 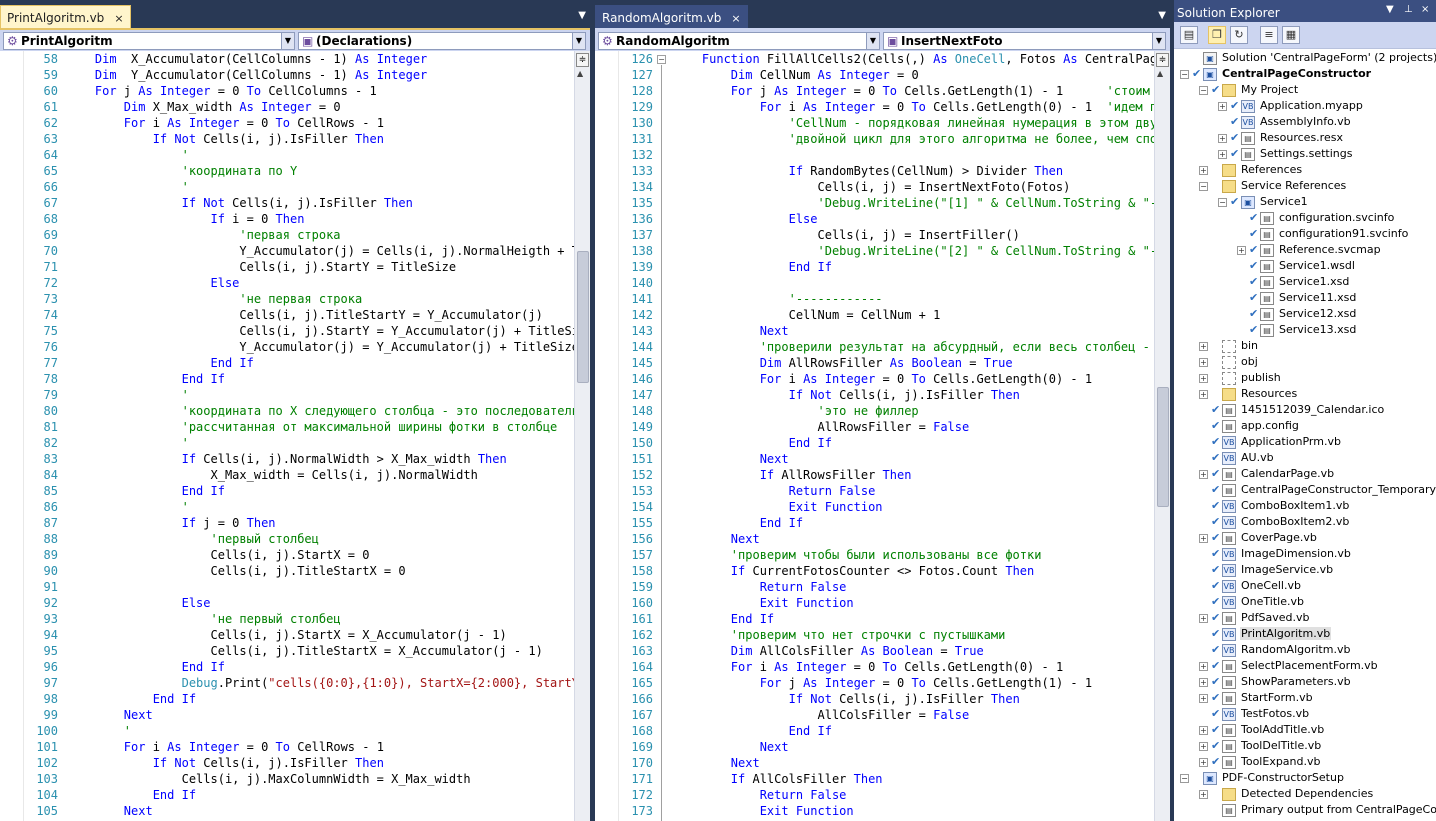 What do you see at coordinates (1263, 202) in the screenshot?
I see `tree-item: − ✔ ▣ Service1` at bounding box center [1263, 202].